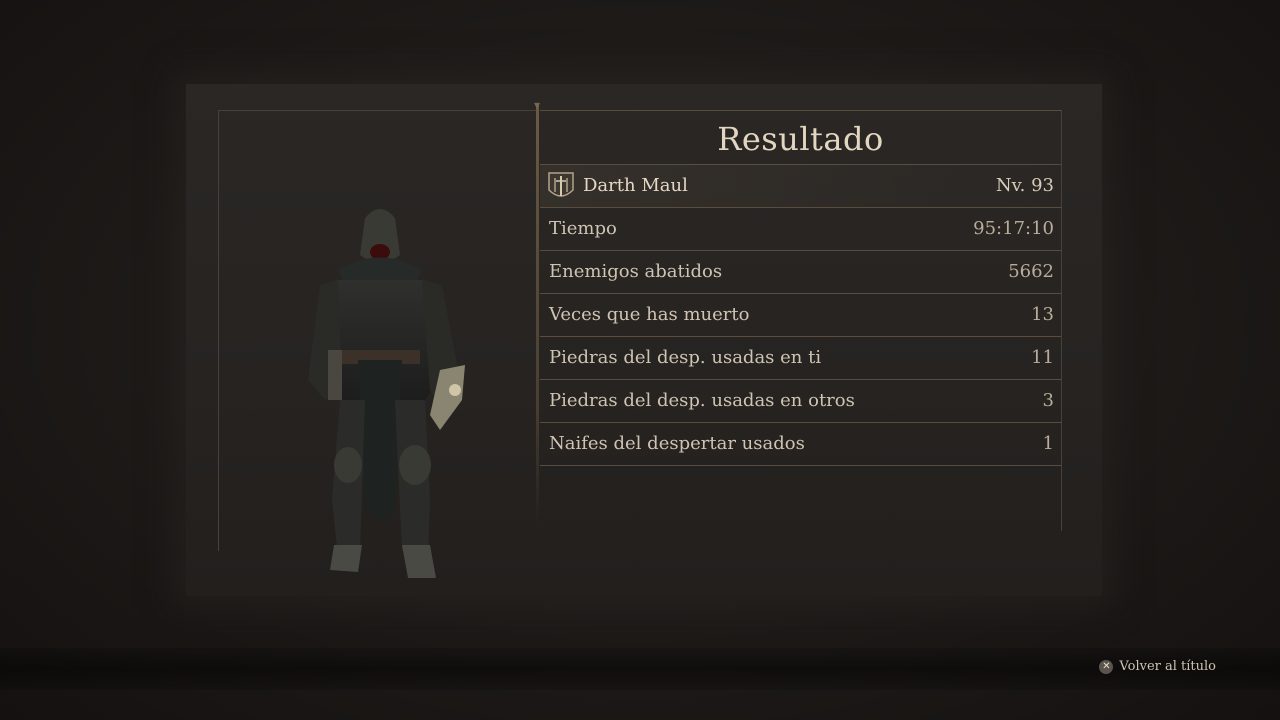  I want to click on vocation-crest-icon, so click(561, 184).